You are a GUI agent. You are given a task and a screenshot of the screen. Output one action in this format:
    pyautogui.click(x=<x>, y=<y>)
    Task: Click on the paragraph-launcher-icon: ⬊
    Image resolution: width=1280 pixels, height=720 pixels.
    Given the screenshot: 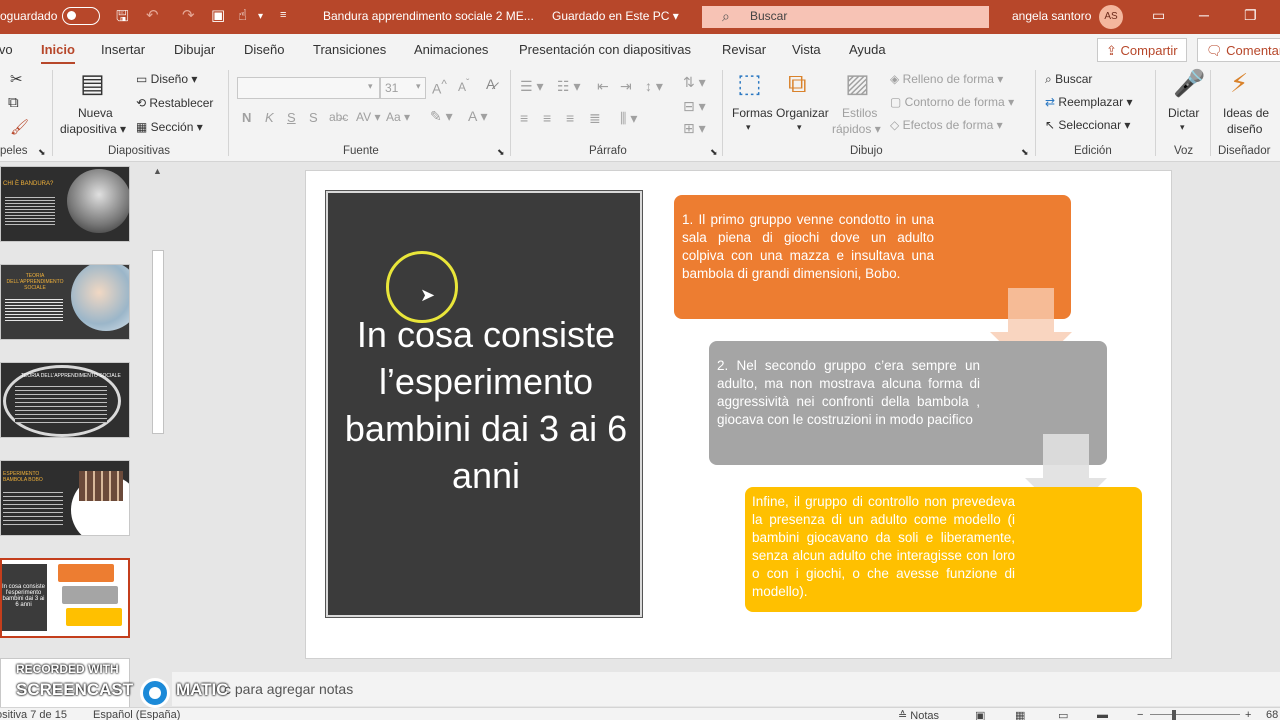 What is the action you would take?
    pyautogui.click(x=714, y=152)
    